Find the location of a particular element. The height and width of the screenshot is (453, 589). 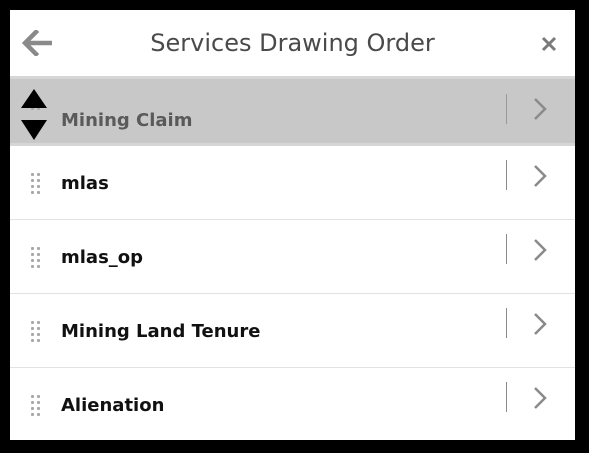

panel-header: Services Drawing Order is located at coordinates (292, 43).